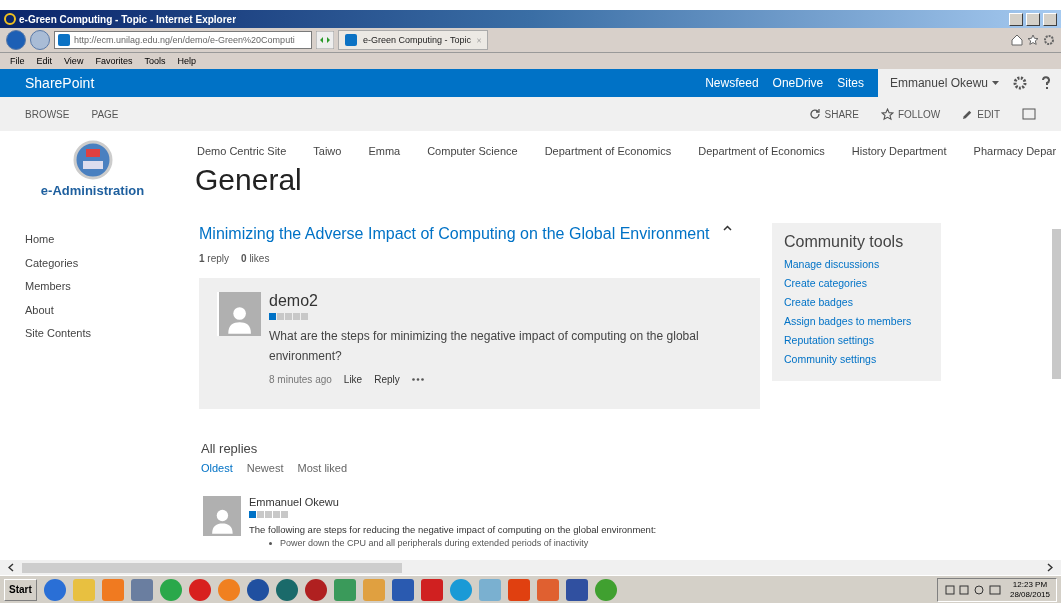 Image resolution: width=1061 pixels, height=603 pixels. What do you see at coordinates (16, 40) in the screenshot?
I see `back-button` at bounding box center [16, 40].